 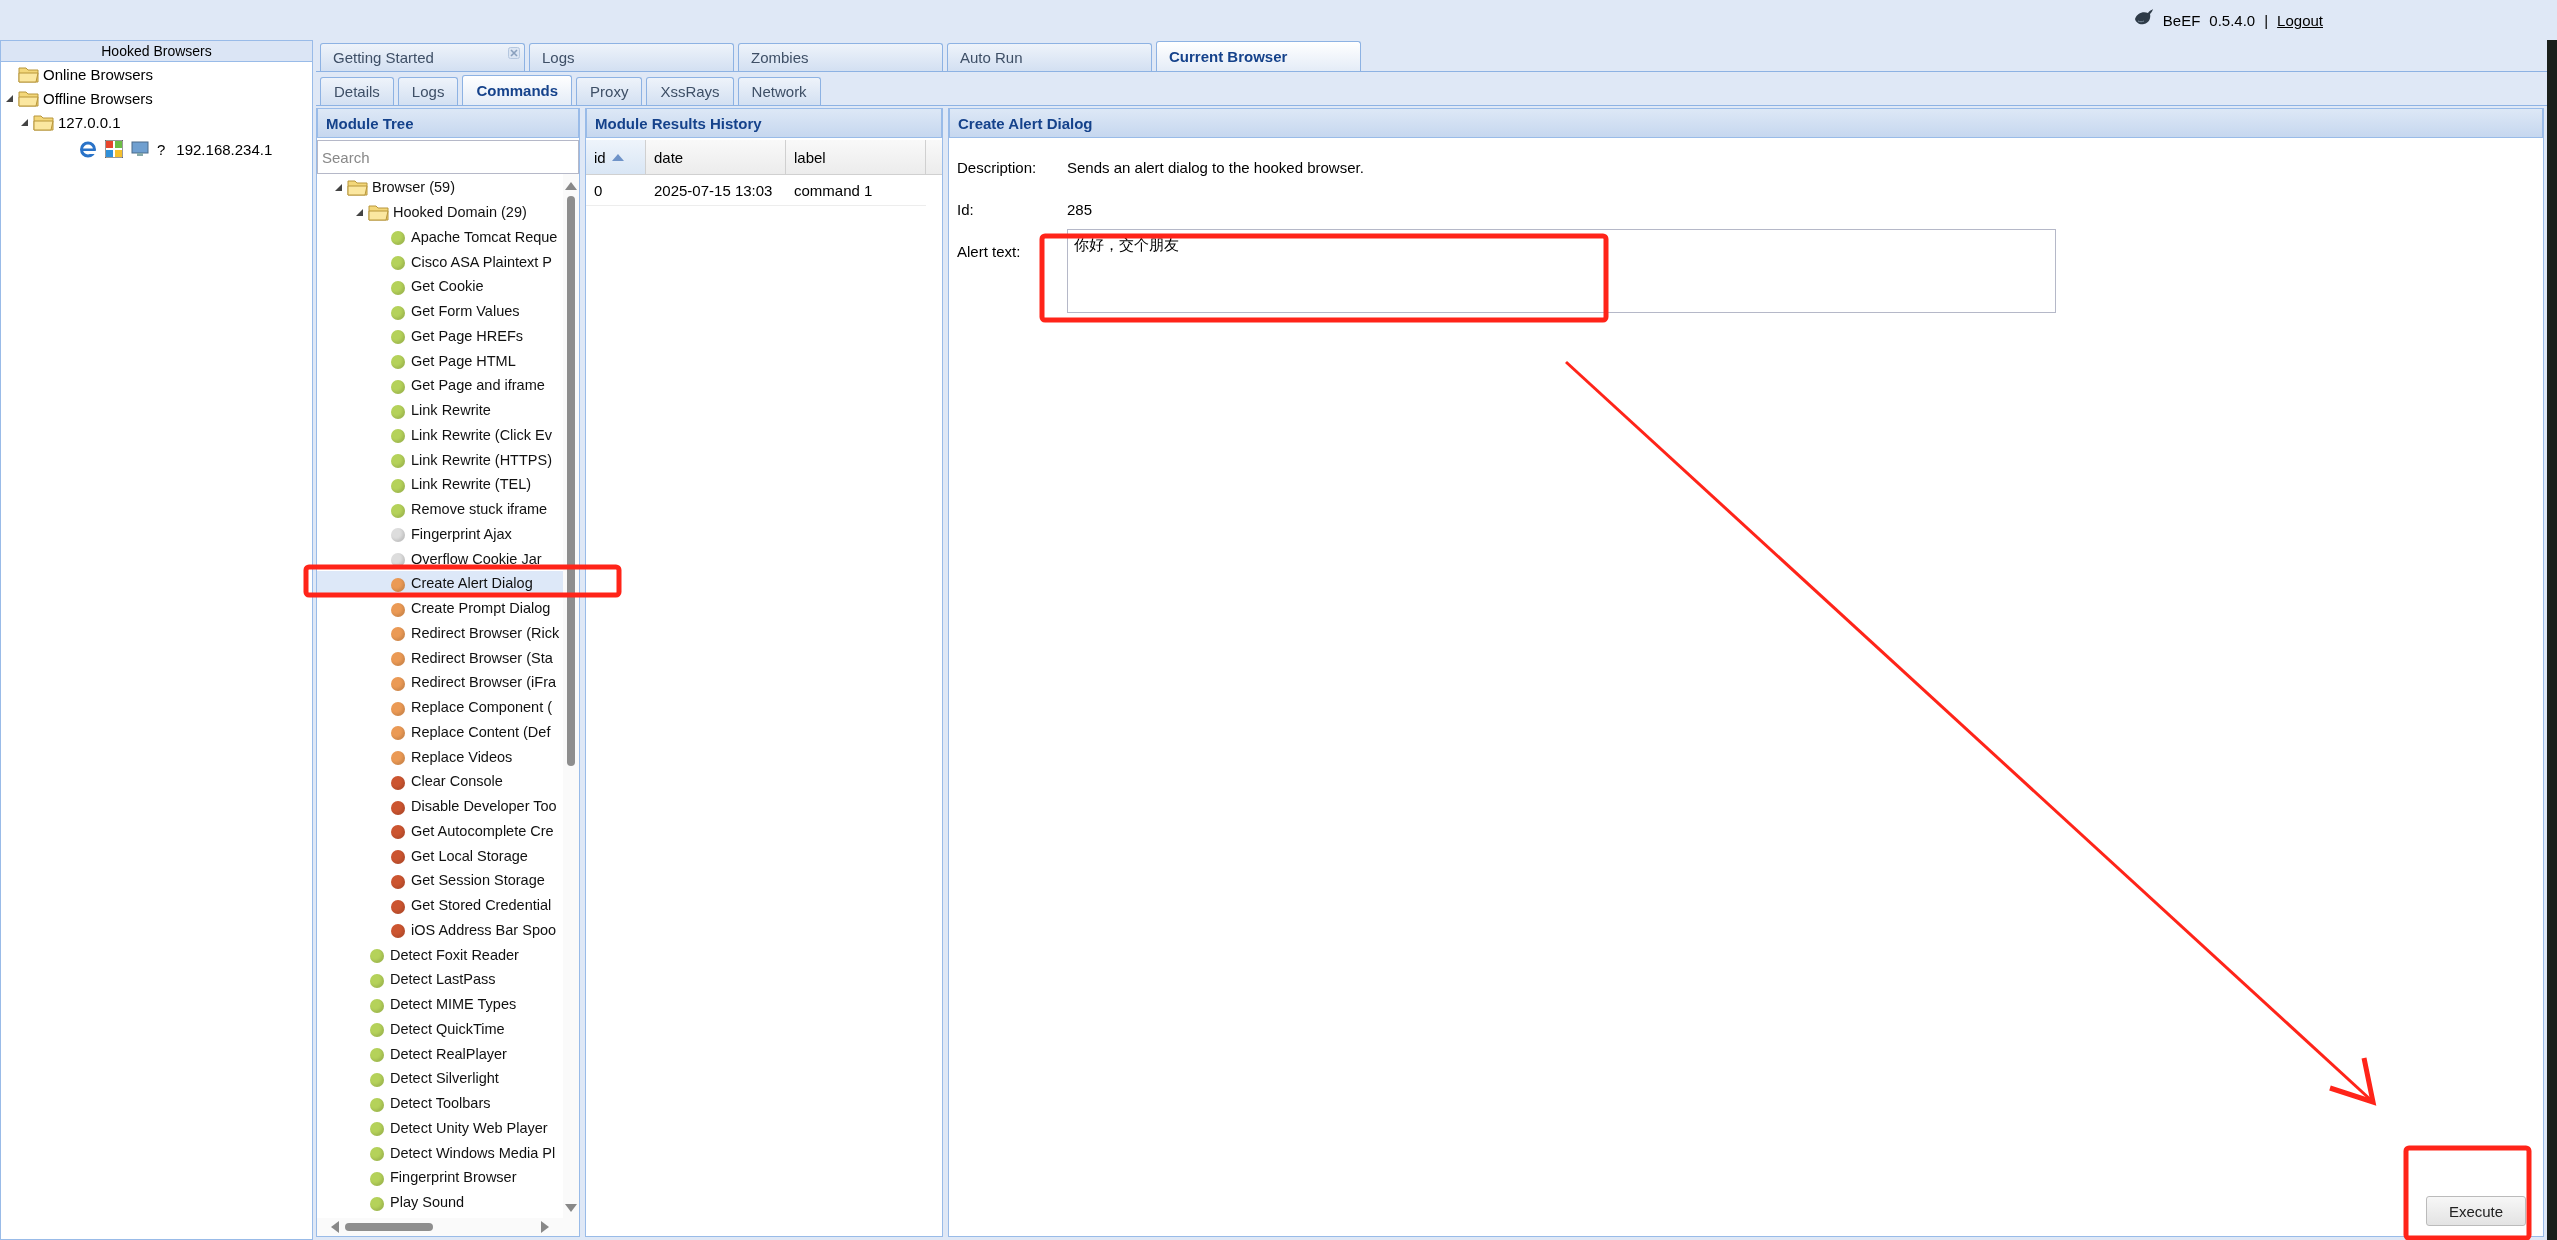 What do you see at coordinates (1258, 56) in the screenshot?
I see `tab: Current Browser` at bounding box center [1258, 56].